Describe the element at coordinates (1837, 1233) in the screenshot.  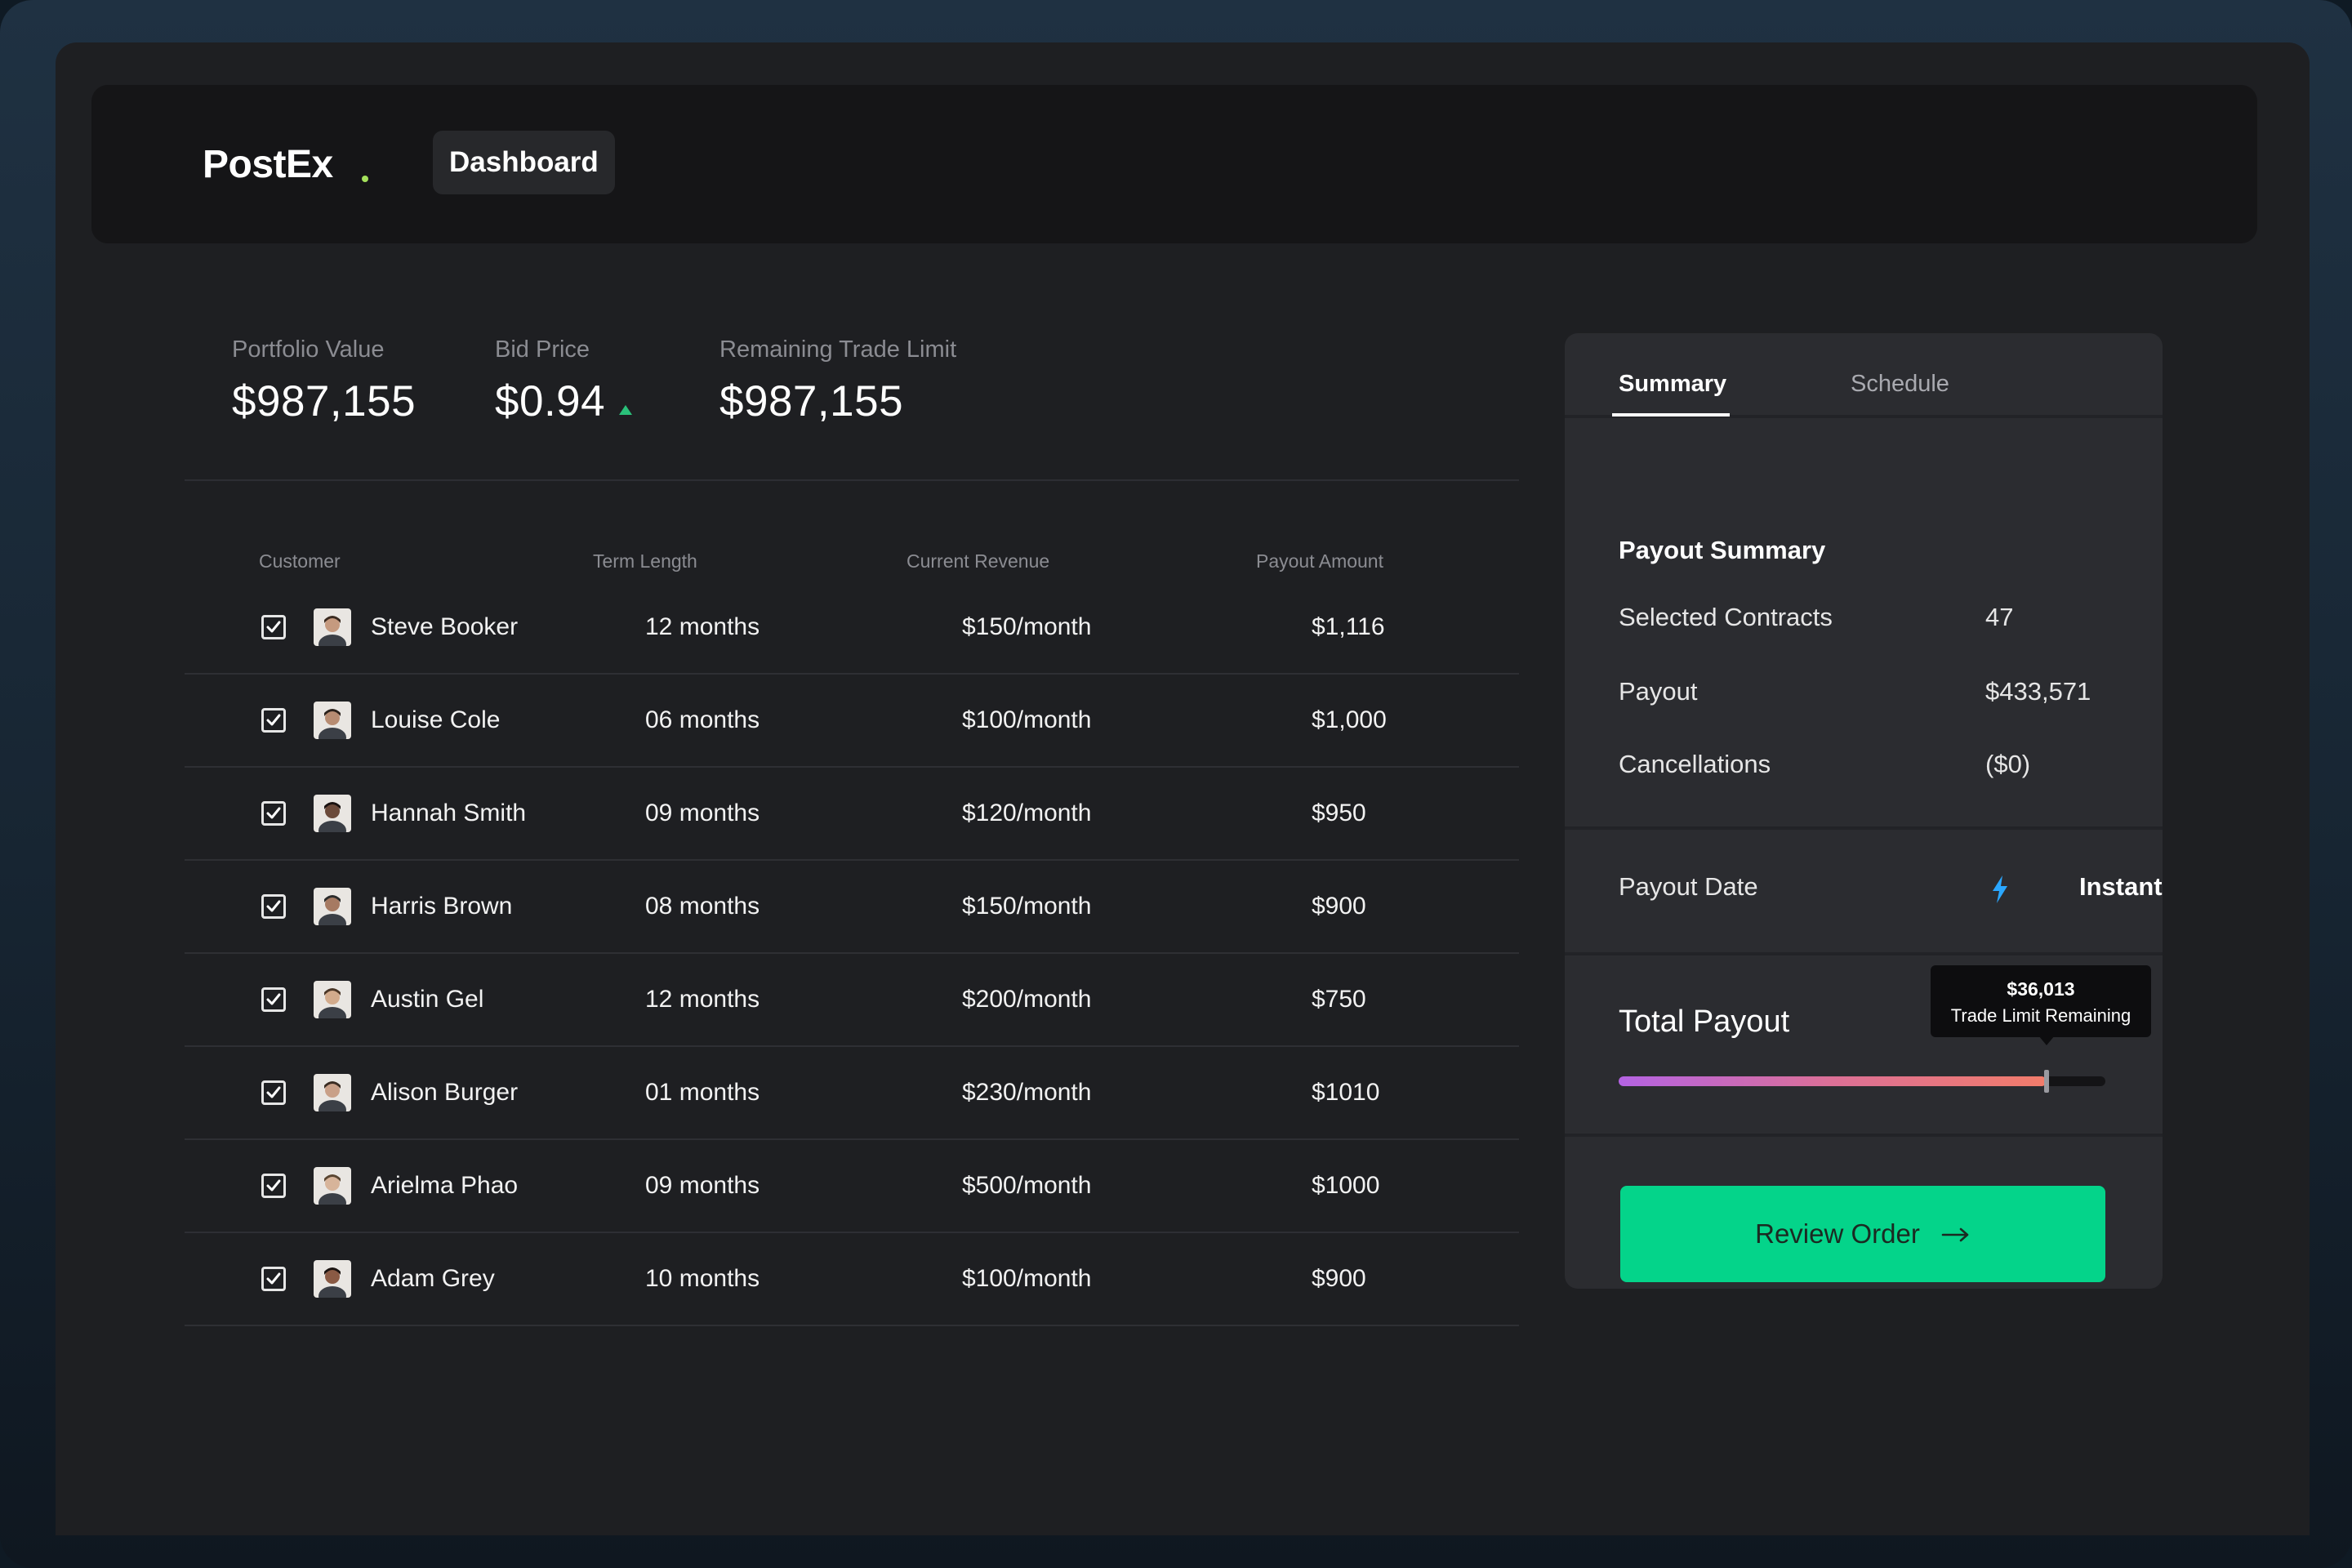
I see `review-order-label: Review Order` at that location.